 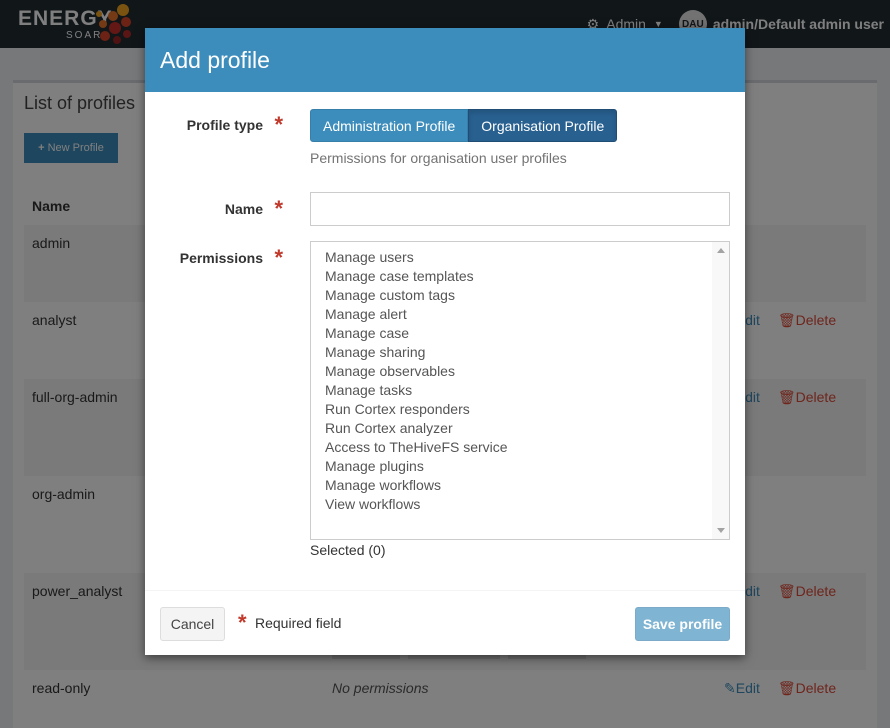 I want to click on permission-option: Manage case templates, so click(x=512, y=276).